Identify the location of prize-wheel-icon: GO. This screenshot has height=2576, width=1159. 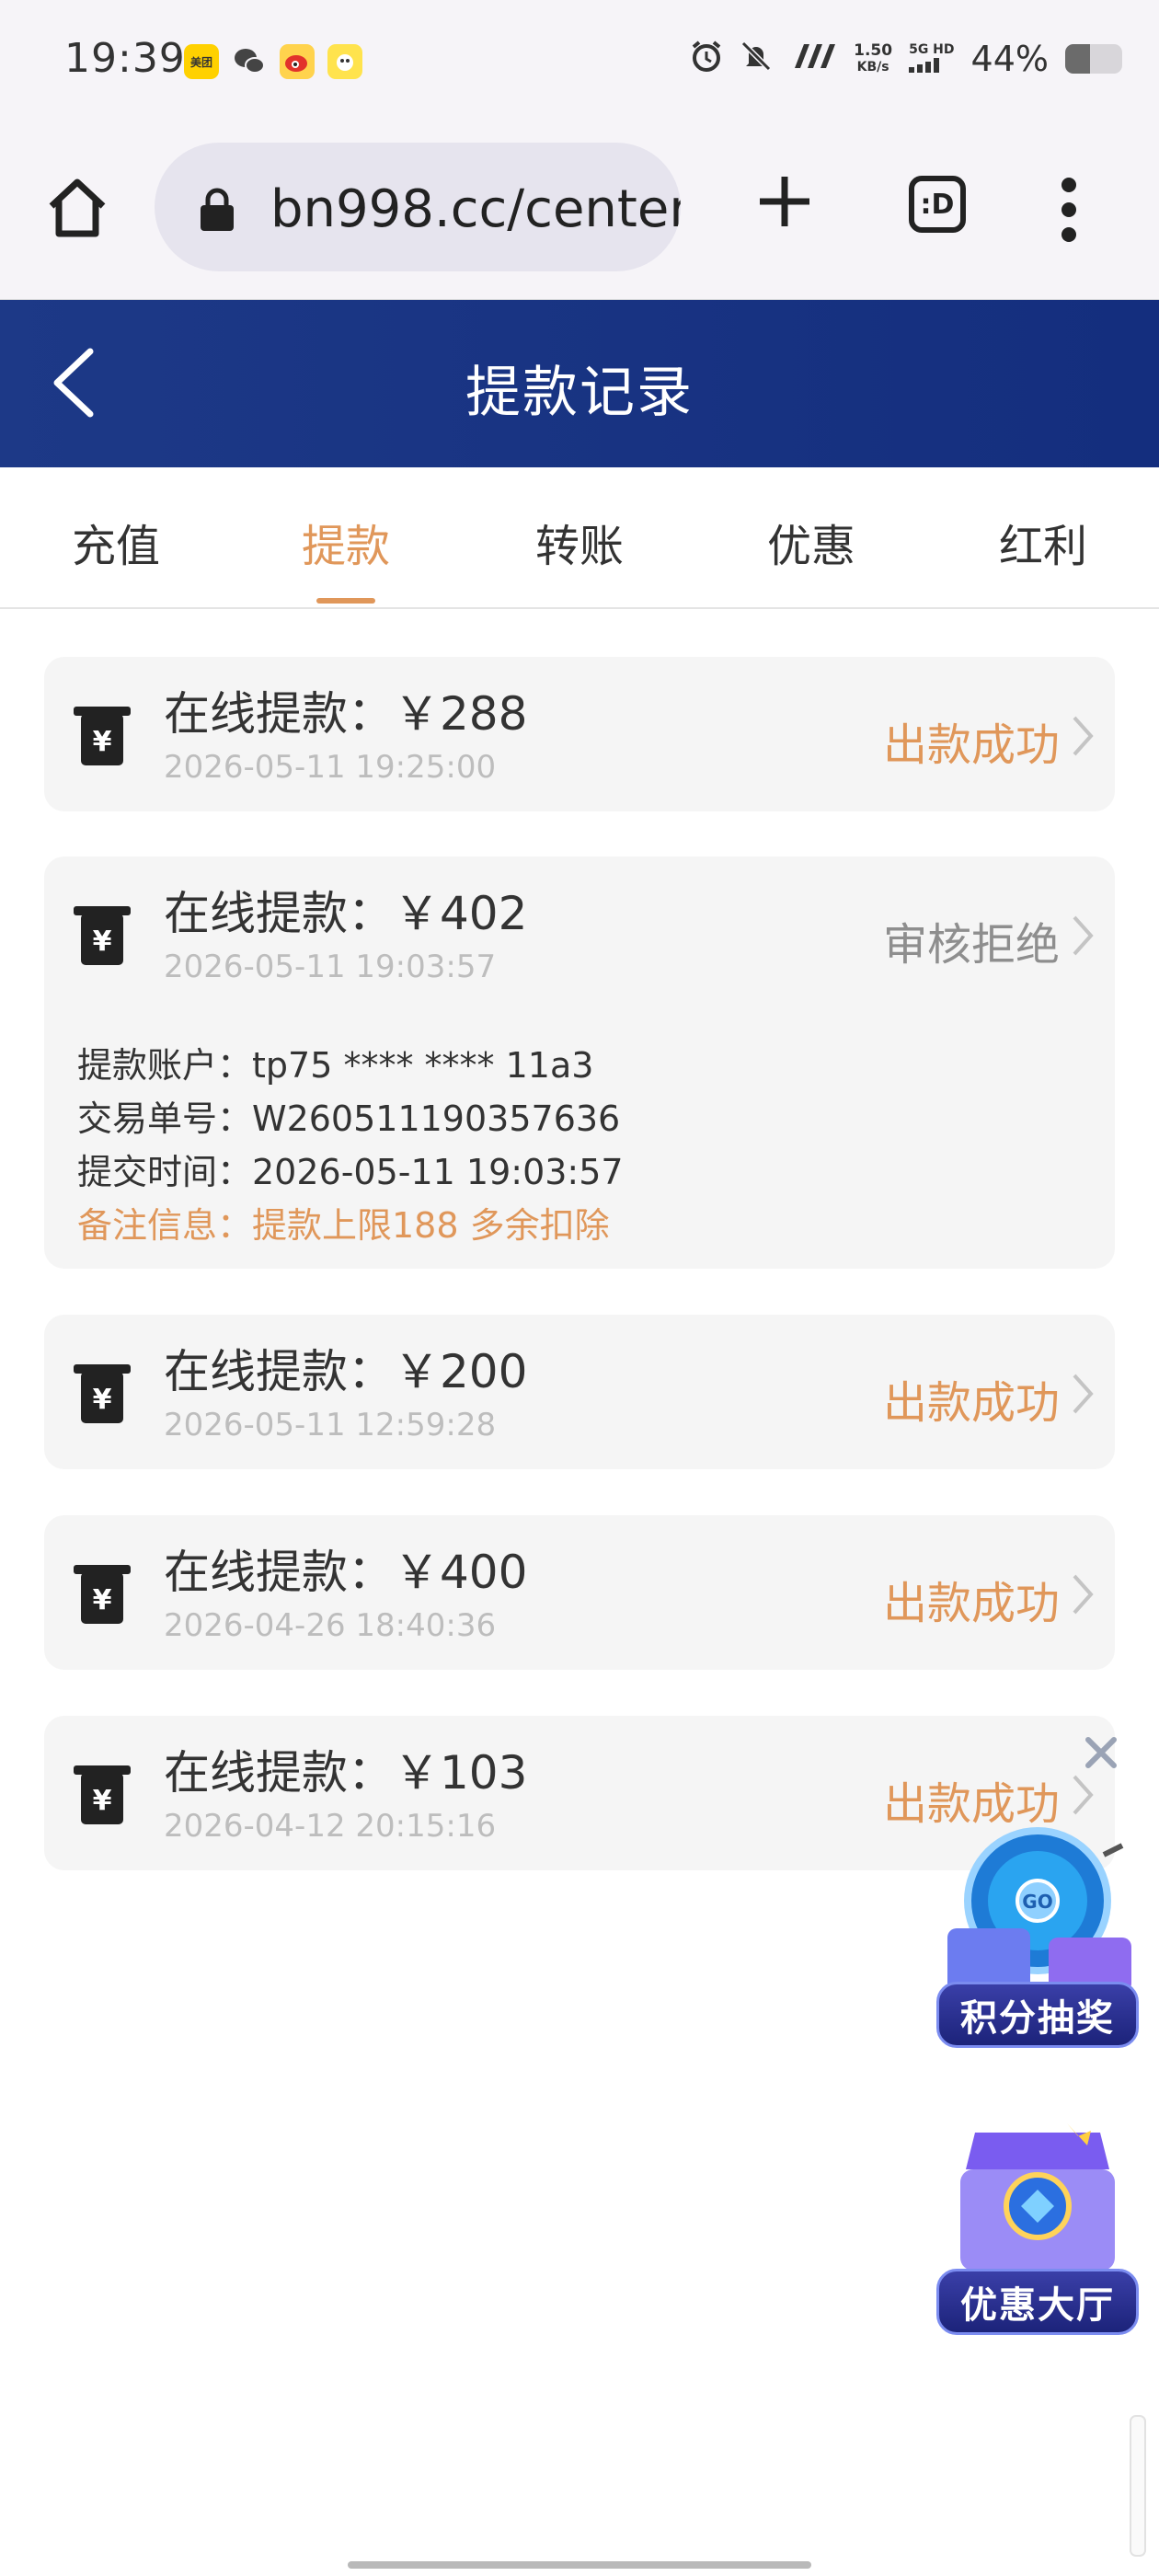
(1039, 1910).